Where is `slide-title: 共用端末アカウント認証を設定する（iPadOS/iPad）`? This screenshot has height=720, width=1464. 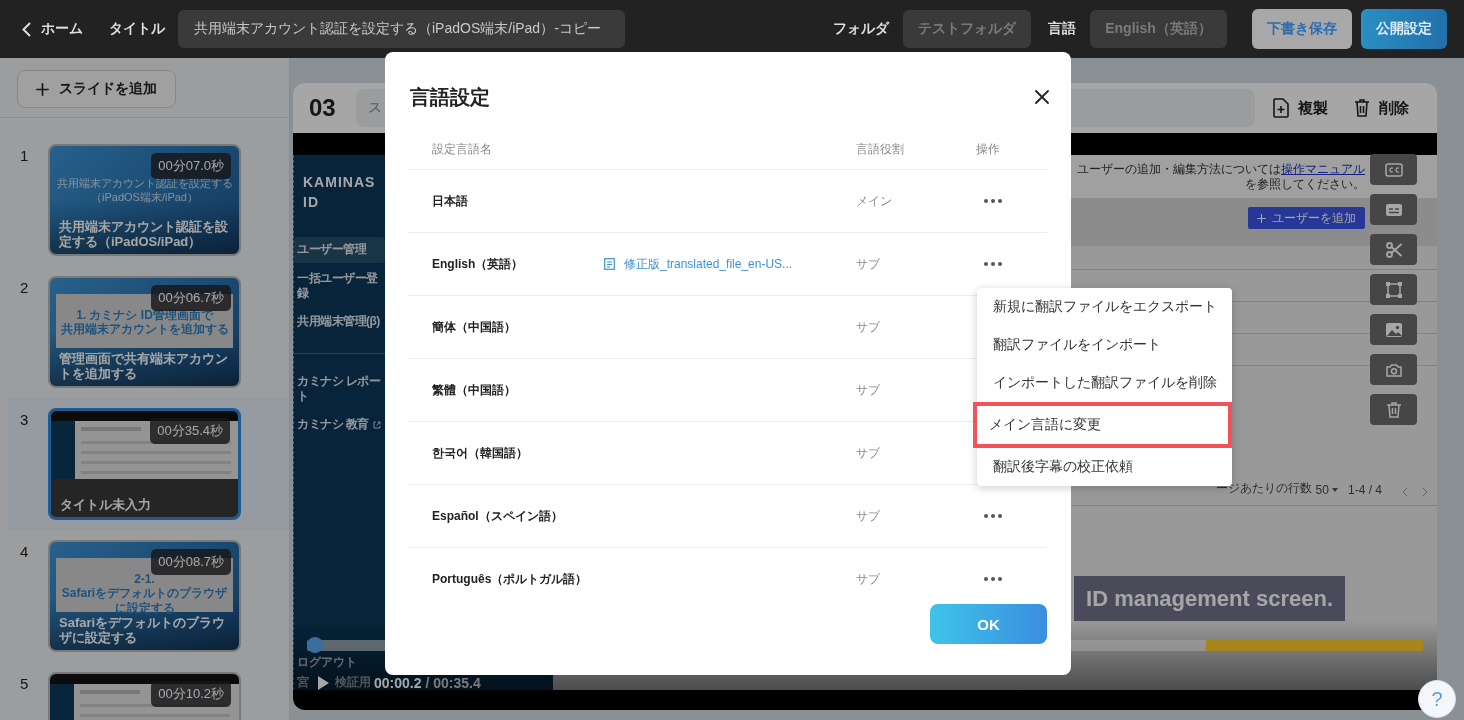
slide-title: 共用端末アカウント認証を設定する（iPadOS/iPad） is located at coordinates (144, 234).